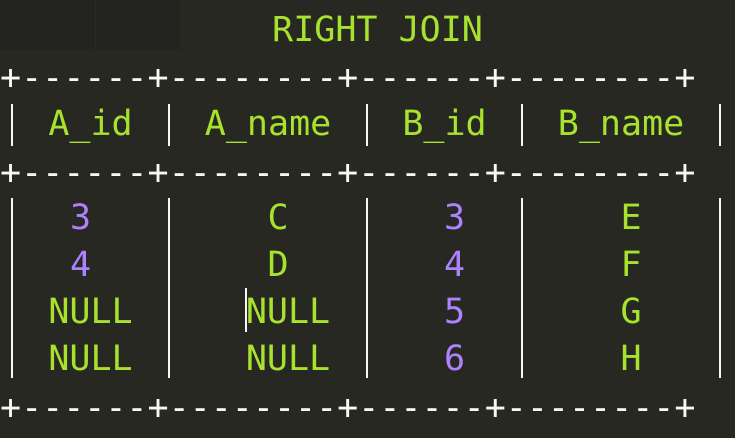 The width and height of the screenshot is (735, 438). What do you see at coordinates (278, 265) in the screenshot?
I see `table-cell-a-name: D` at bounding box center [278, 265].